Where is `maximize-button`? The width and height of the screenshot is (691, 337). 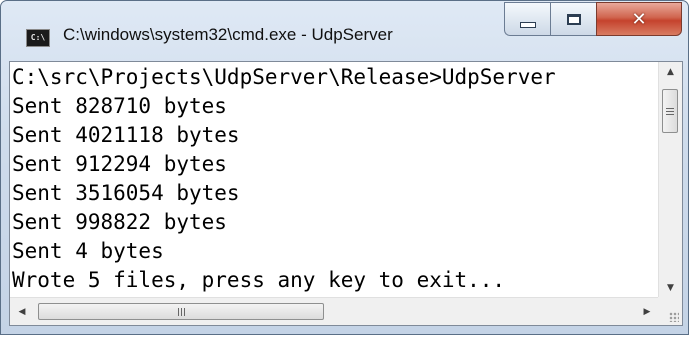 maximize-button is located at coordinates (573, 19).